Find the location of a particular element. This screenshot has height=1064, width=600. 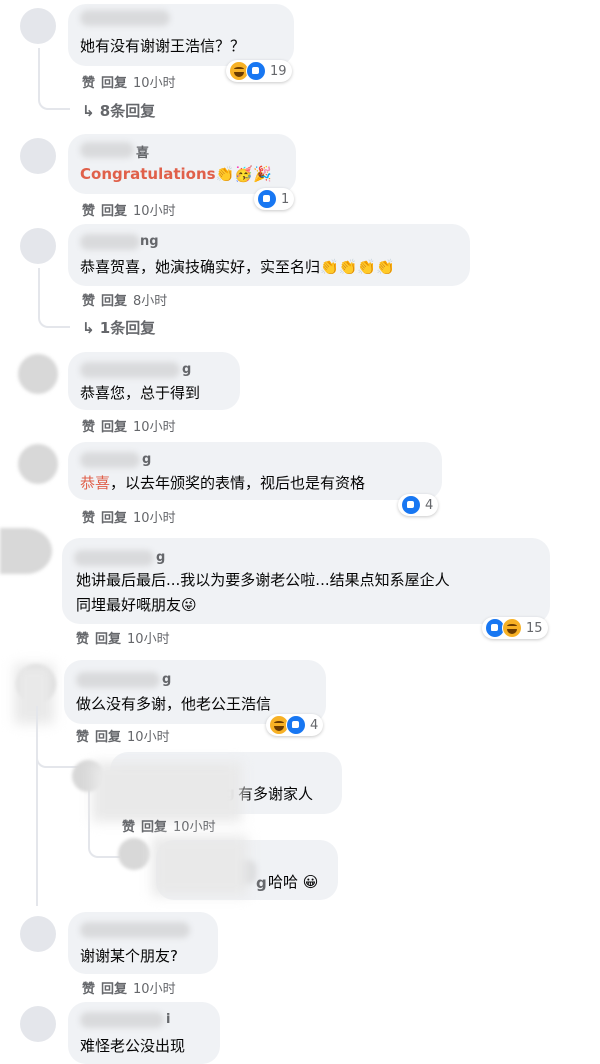

comment-bubble: g 她讲最后最后...我以为要多谢老公啦...结果点知系屋企人 同埋最好嘅朋友😜 is located at coordinates (306, 581).